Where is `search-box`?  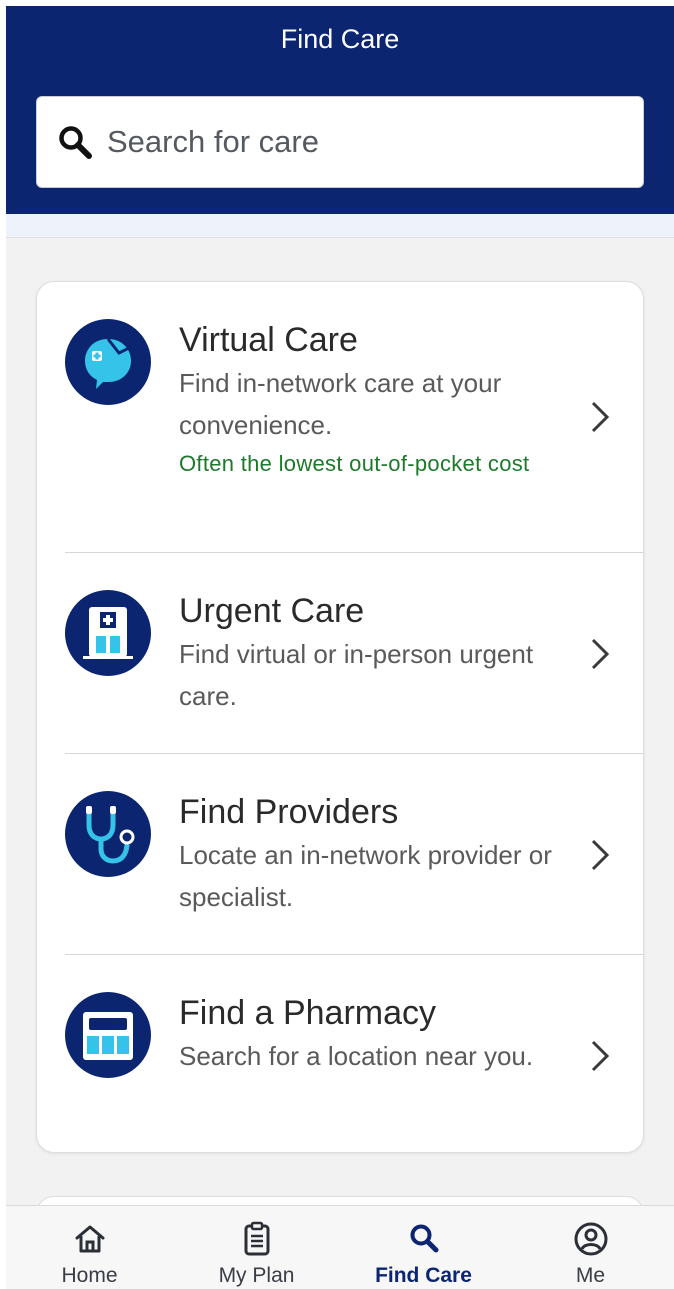 search-box is located at coordinates (340, 142).